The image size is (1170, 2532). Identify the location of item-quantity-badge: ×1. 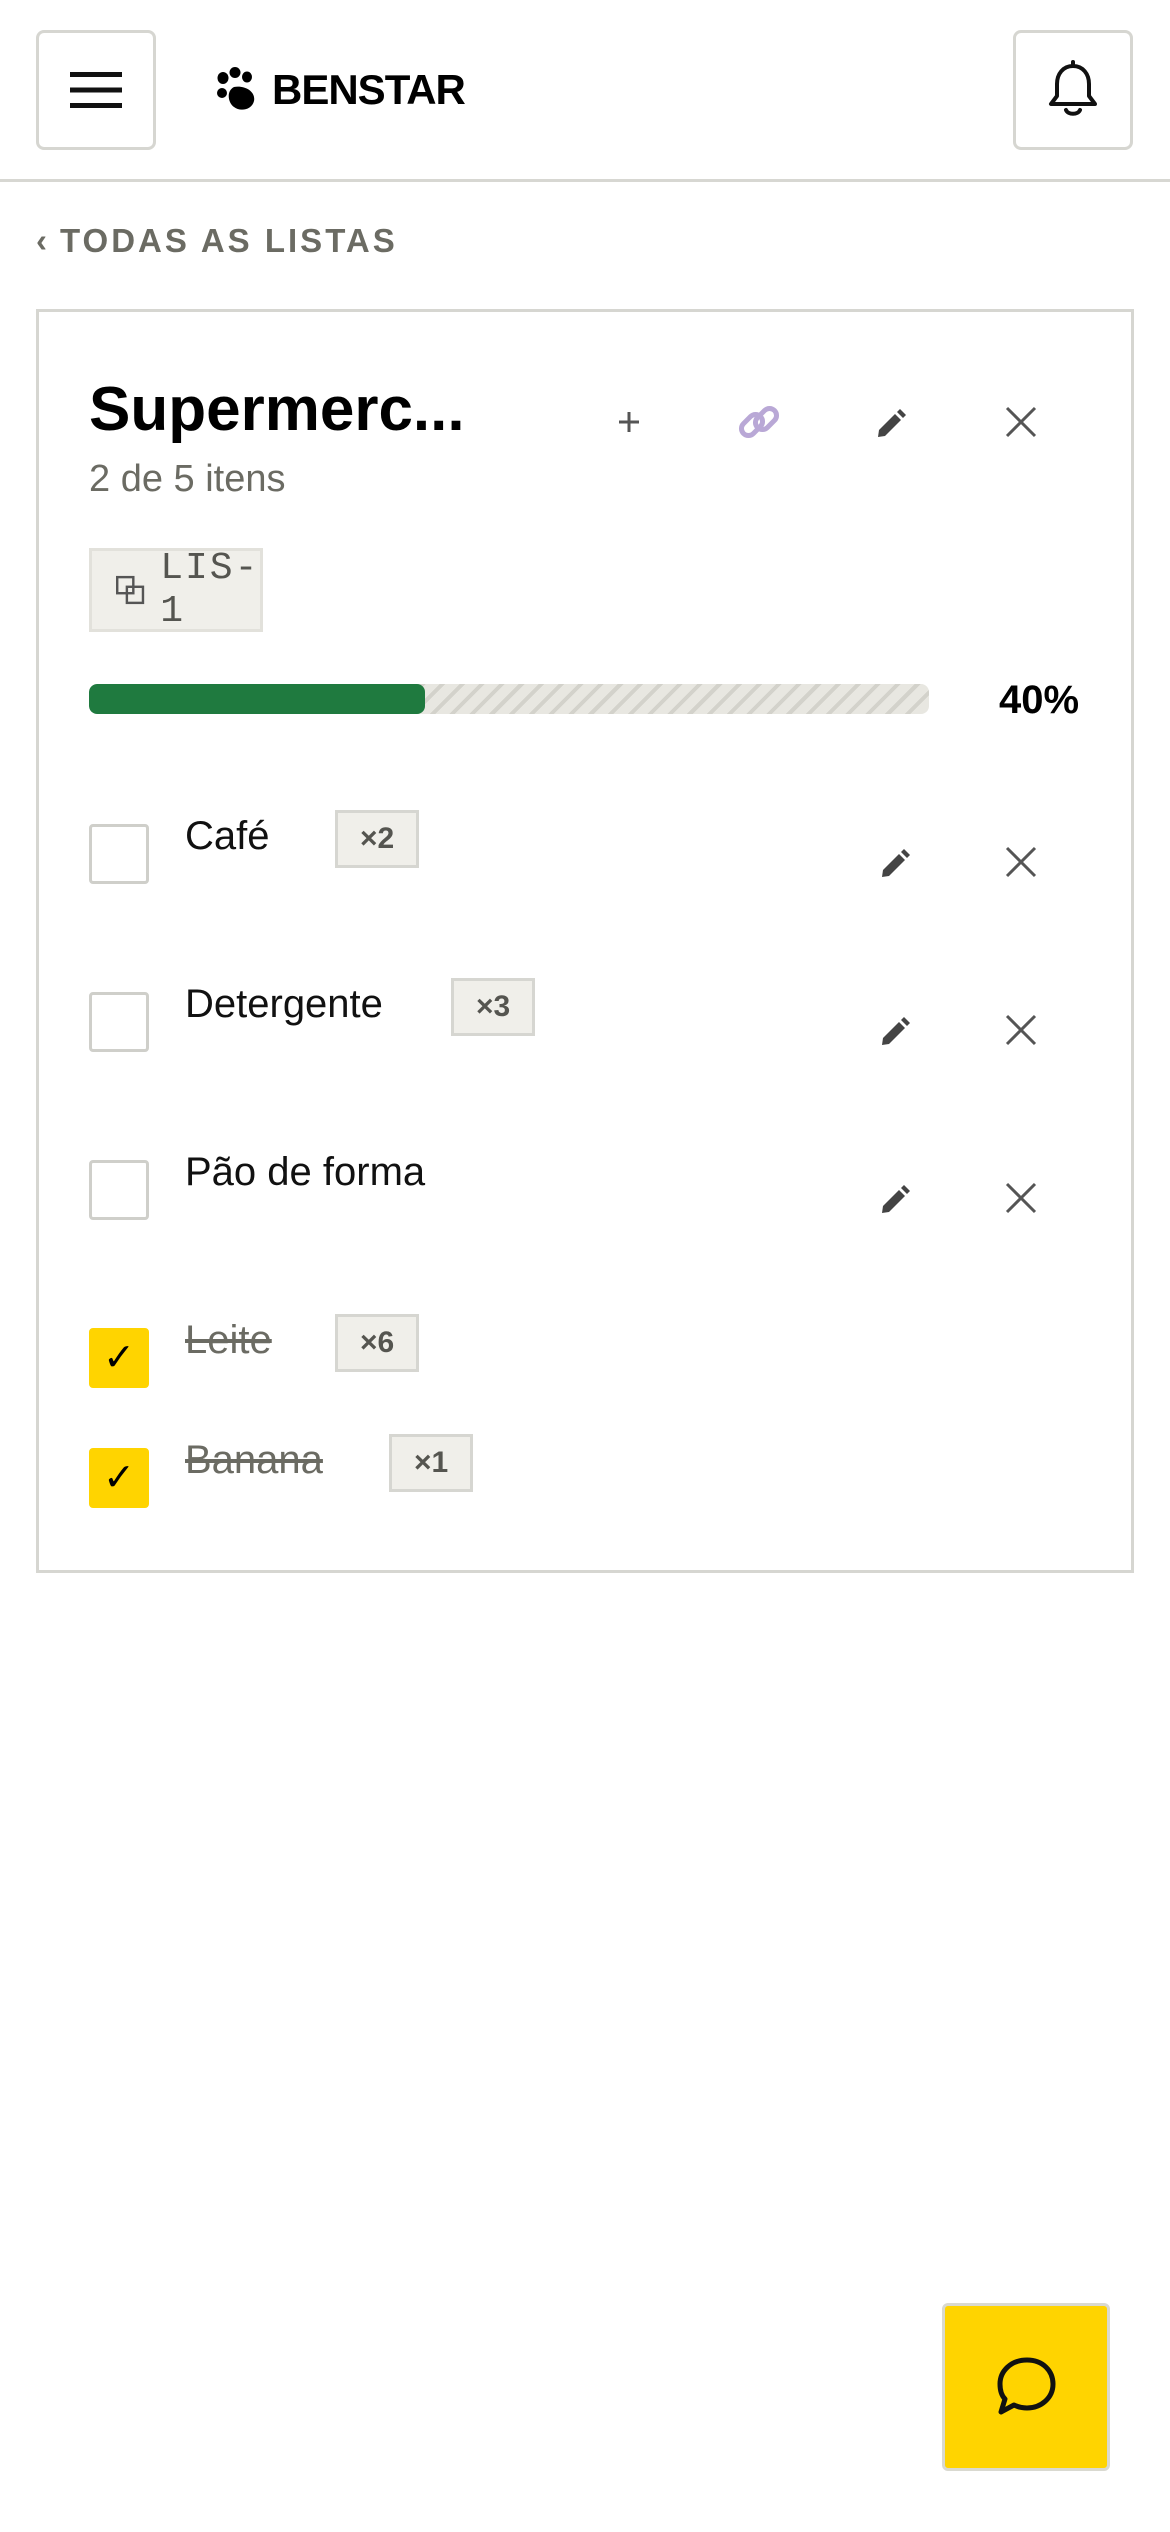
(431, 1463).